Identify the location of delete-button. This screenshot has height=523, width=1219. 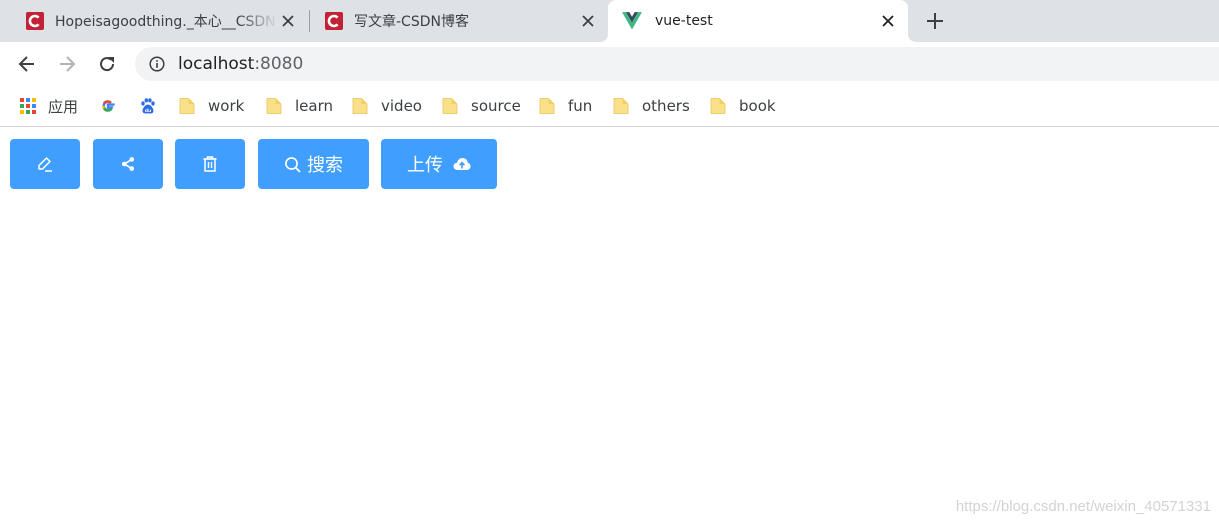
(210, 164).